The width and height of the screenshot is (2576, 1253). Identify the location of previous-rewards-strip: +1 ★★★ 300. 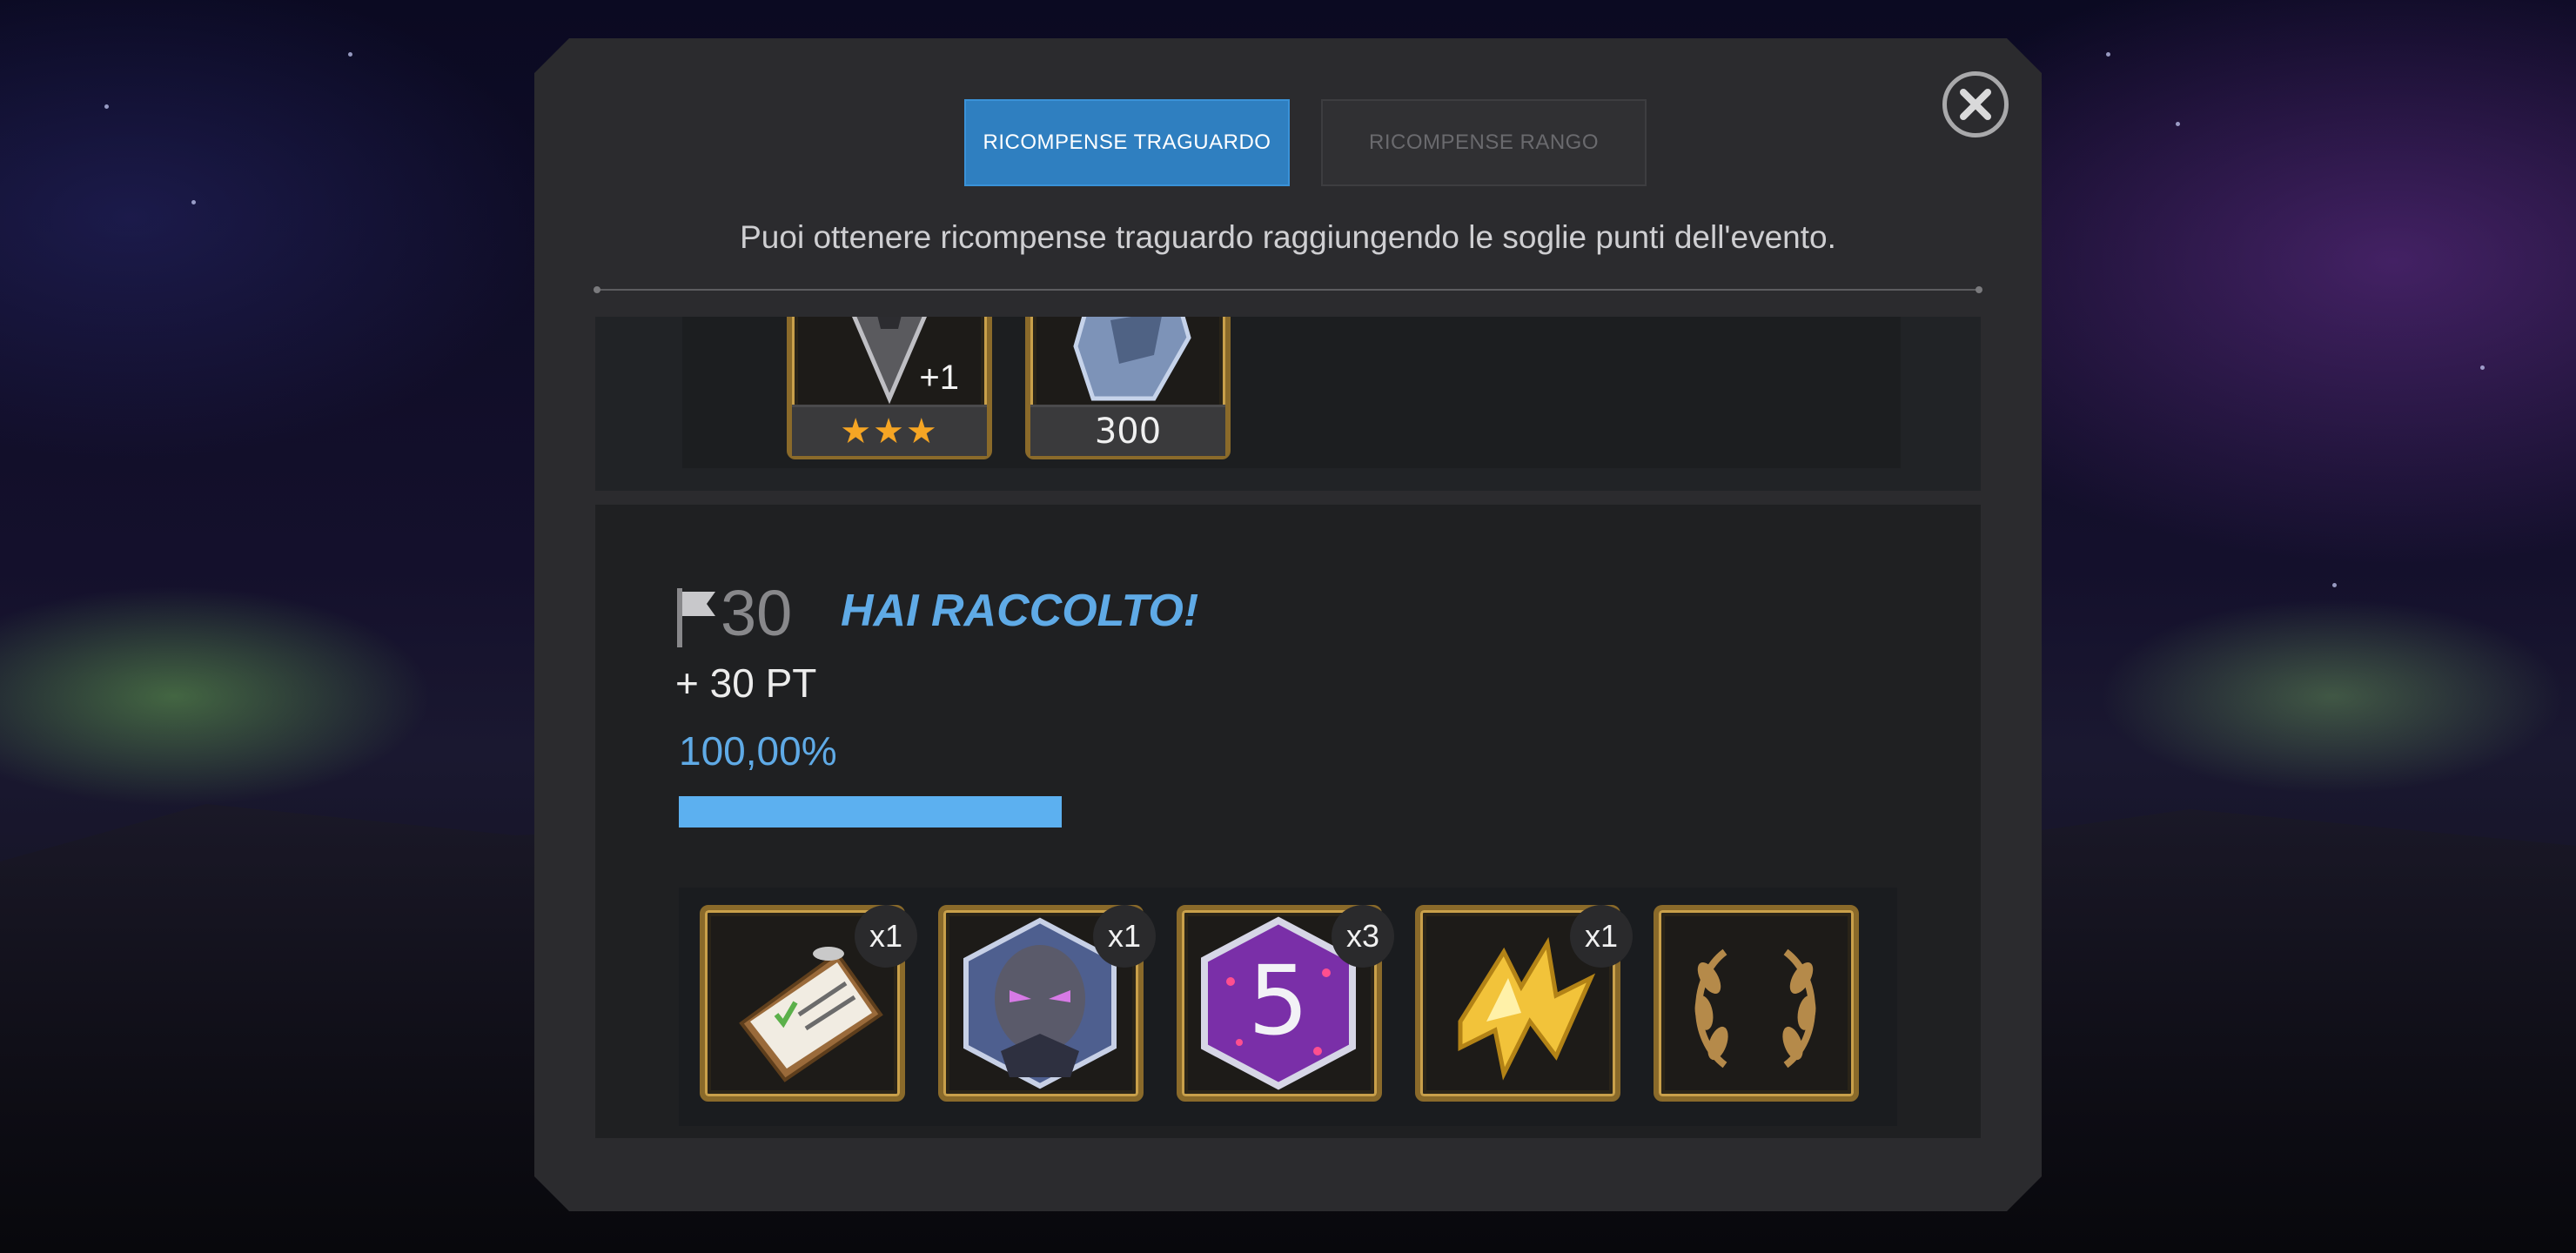
(1291, 392).